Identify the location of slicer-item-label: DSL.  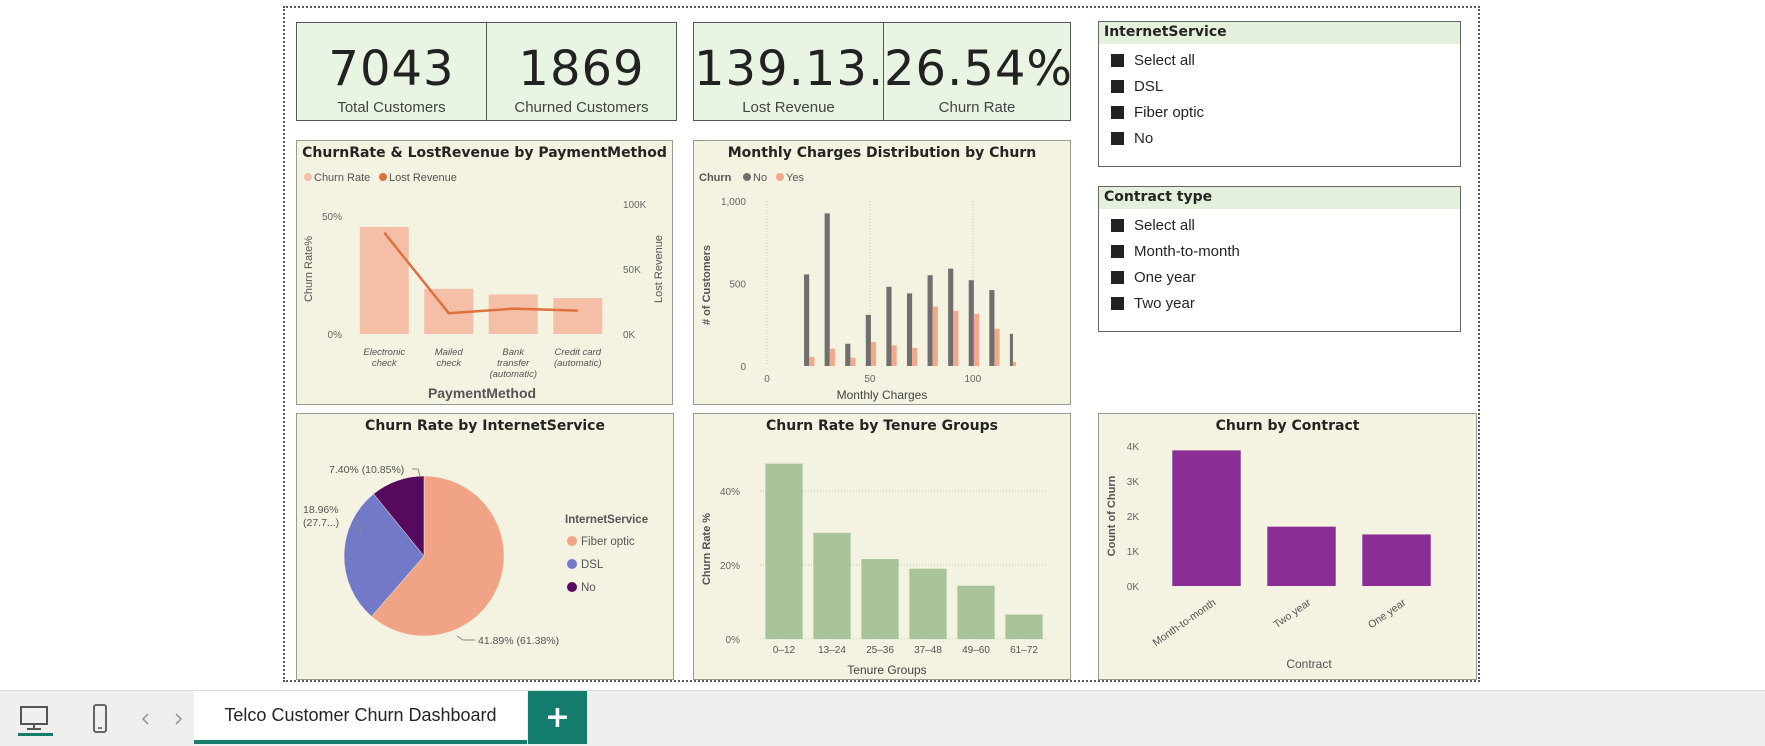
(1149, 86).